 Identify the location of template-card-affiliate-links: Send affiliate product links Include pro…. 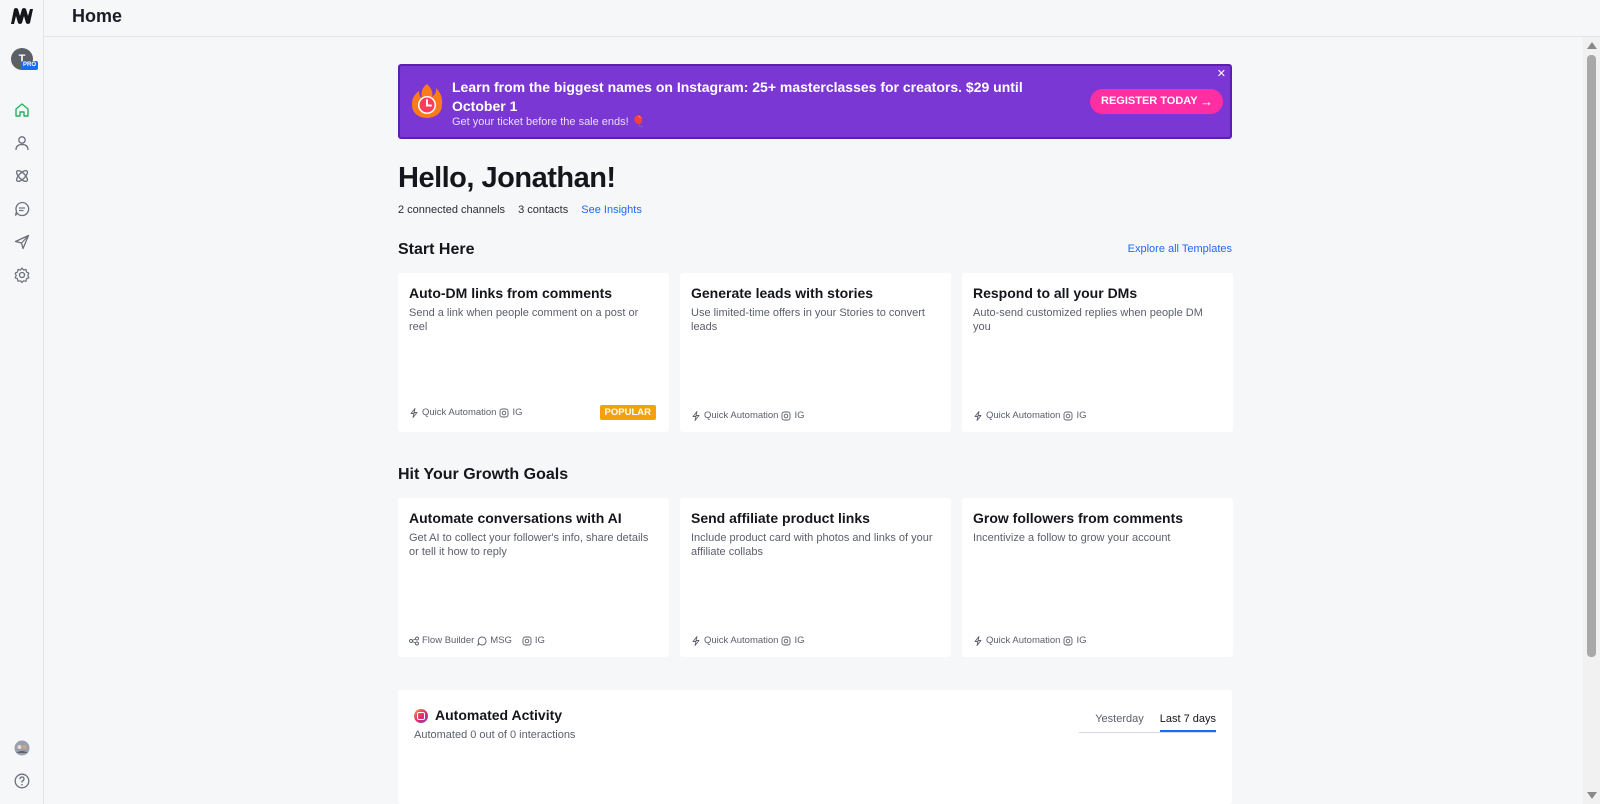
(815, 577).